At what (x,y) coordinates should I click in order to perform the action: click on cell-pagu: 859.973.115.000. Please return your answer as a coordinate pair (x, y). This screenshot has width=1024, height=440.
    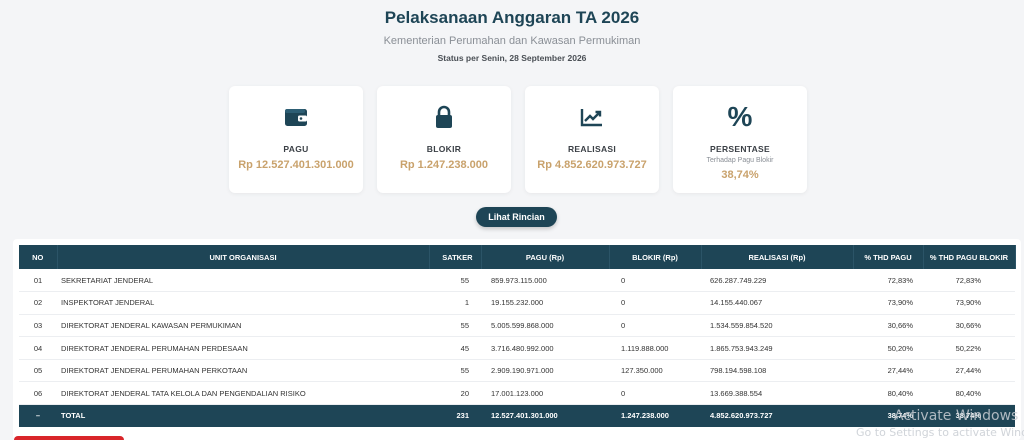
    Looking at the image, I should click on (545, 281).